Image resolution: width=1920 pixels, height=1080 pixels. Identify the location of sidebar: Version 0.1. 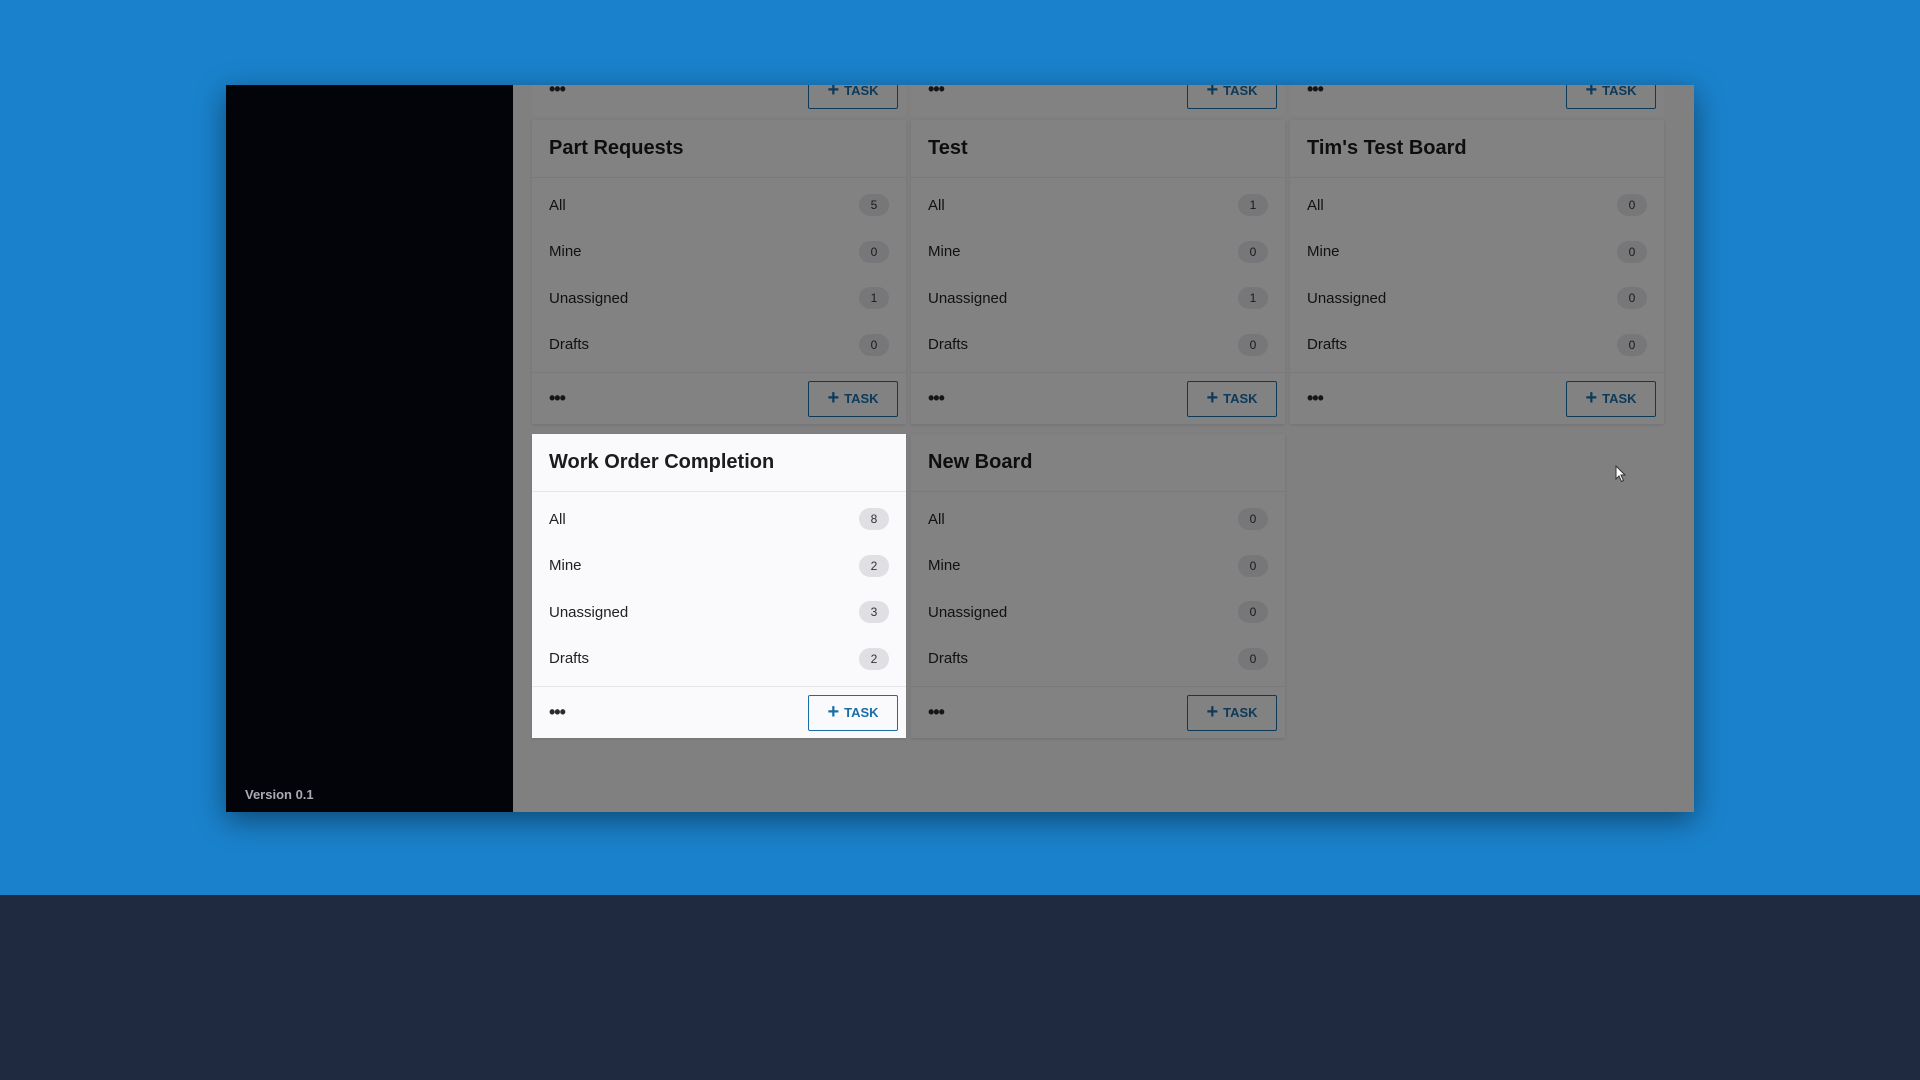
(369, 448).